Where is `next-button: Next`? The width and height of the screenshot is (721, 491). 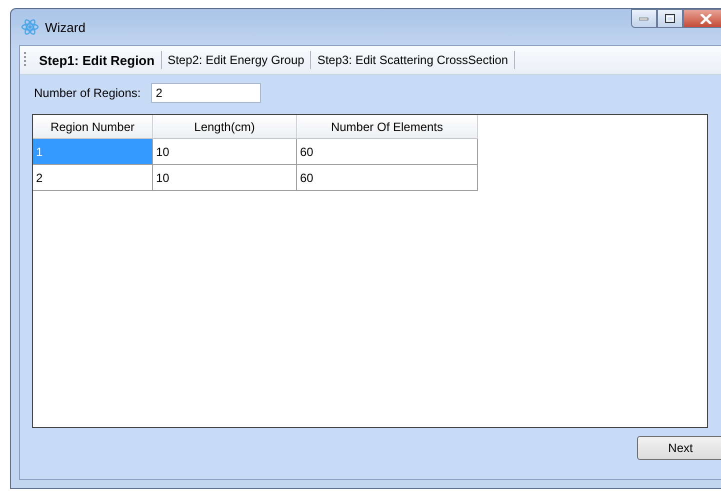 next-button: Next is located at coordinates (679, 448).